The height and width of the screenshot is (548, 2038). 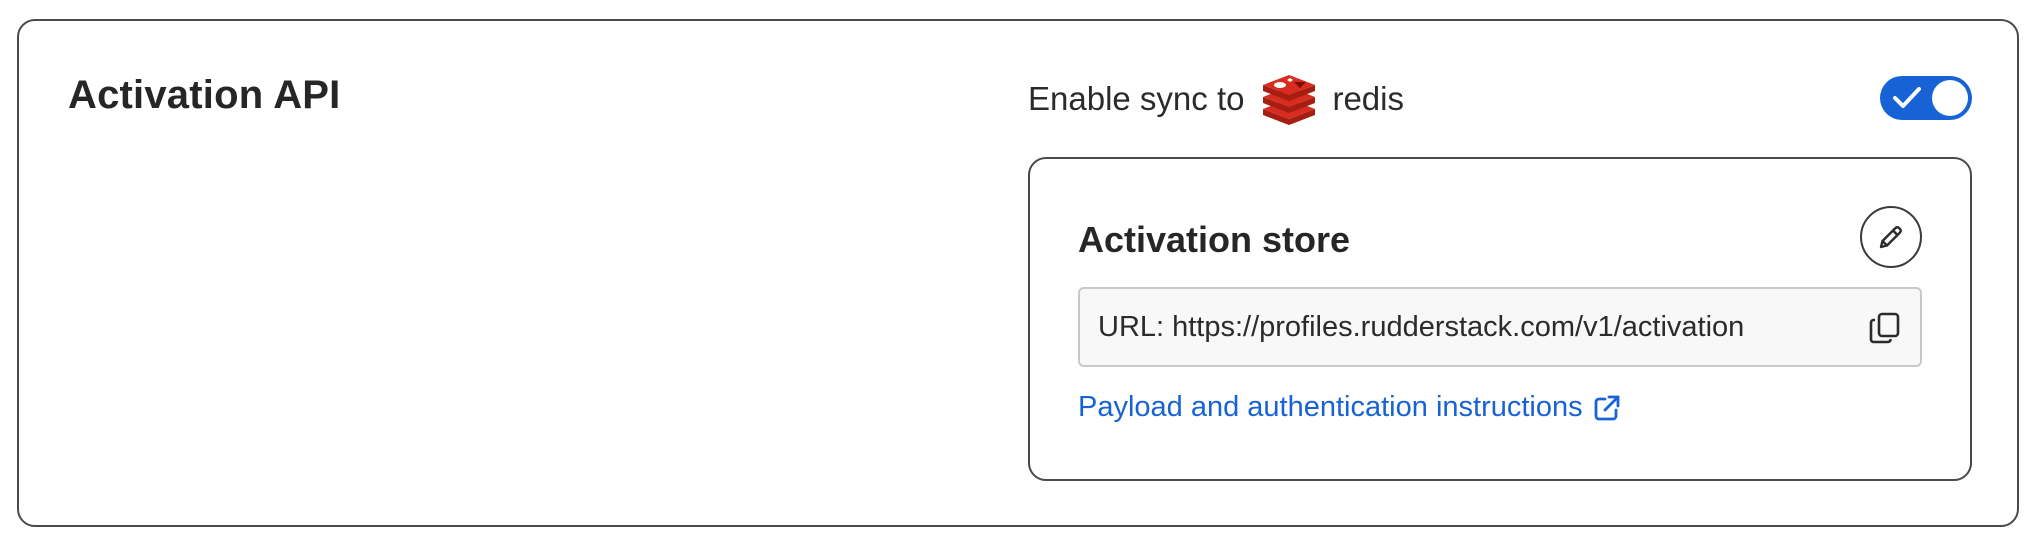 What do you see at coordinates (1368, 98) in the screenshot?
I see `sync-destination-name: redis` at bounding box center [1368, 98].